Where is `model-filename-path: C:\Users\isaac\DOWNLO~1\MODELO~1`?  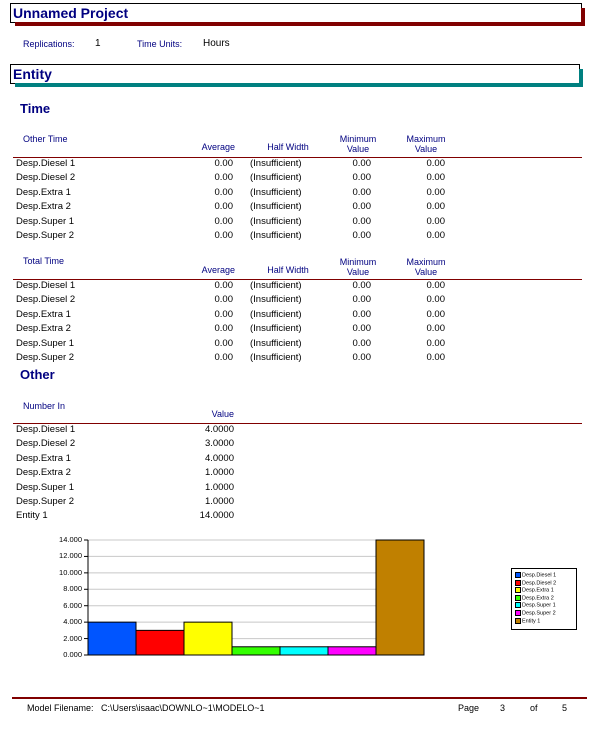 model-filename-path: C:\Users\isaac\DOWNLO~1\MODELO~1 is located at coordinates (183, 708).